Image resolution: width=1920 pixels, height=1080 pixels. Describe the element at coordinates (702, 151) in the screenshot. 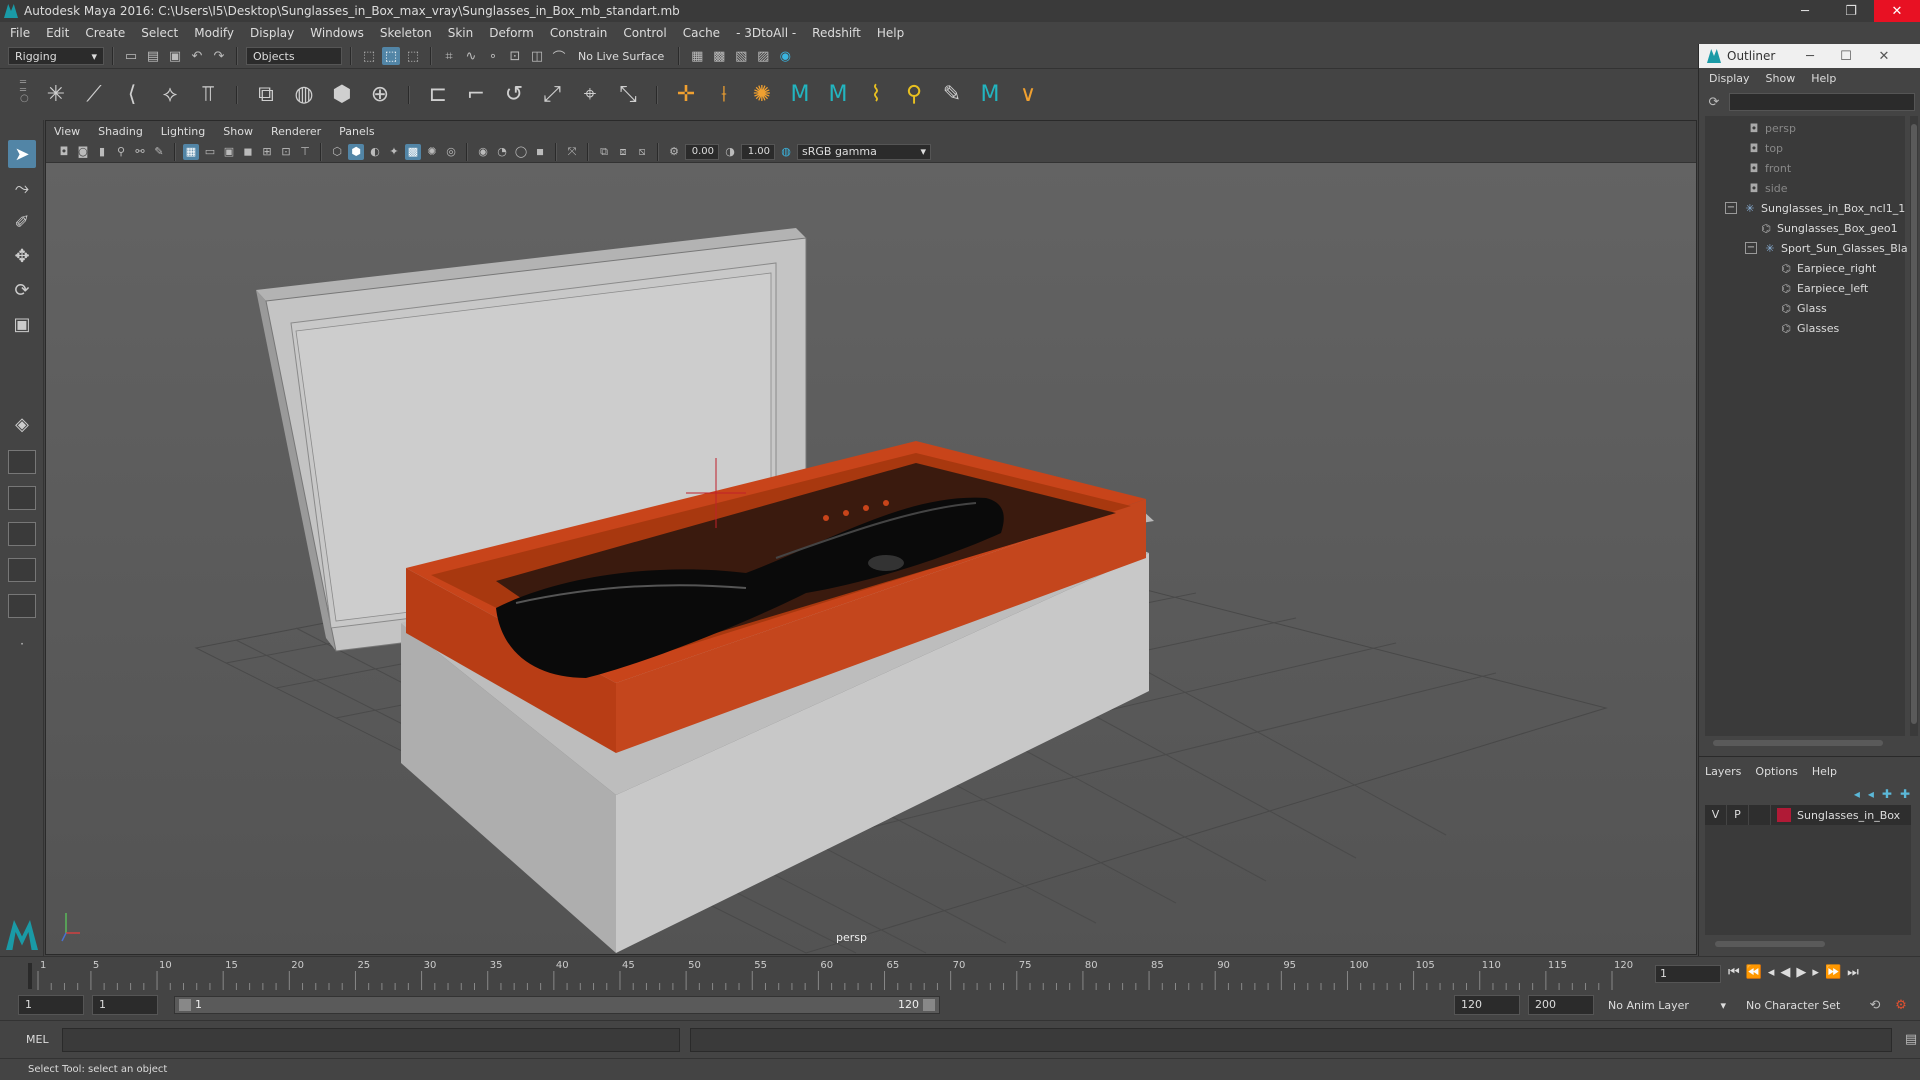

I see `exposure-field: 0.00` at that location.